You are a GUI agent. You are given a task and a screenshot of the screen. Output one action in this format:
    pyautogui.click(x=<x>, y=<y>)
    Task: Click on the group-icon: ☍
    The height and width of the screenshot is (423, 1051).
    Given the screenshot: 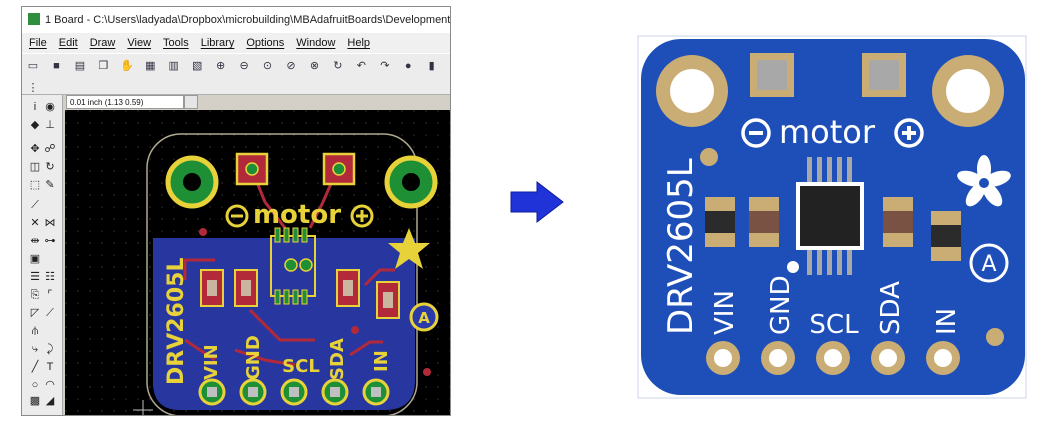 What is the action you would take?
    pyautogui.click(x=50, y=149)
    